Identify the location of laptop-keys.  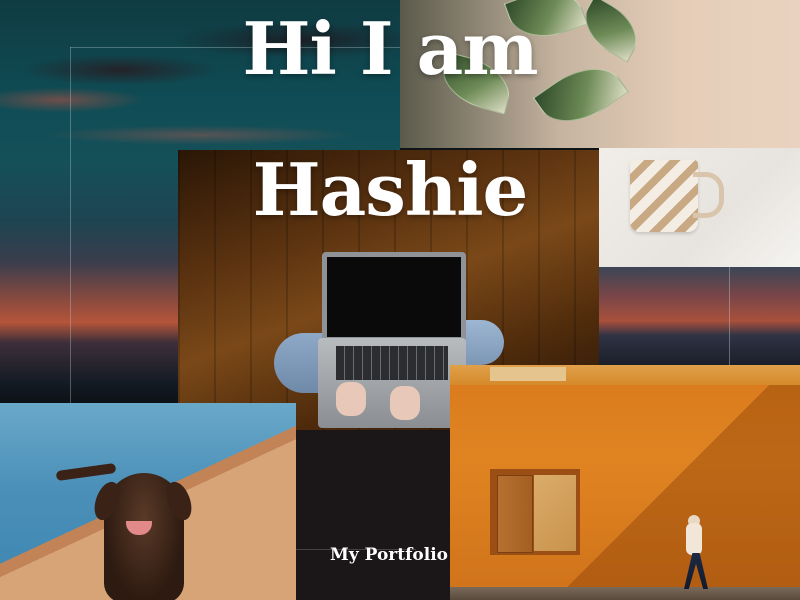
(392, 363).